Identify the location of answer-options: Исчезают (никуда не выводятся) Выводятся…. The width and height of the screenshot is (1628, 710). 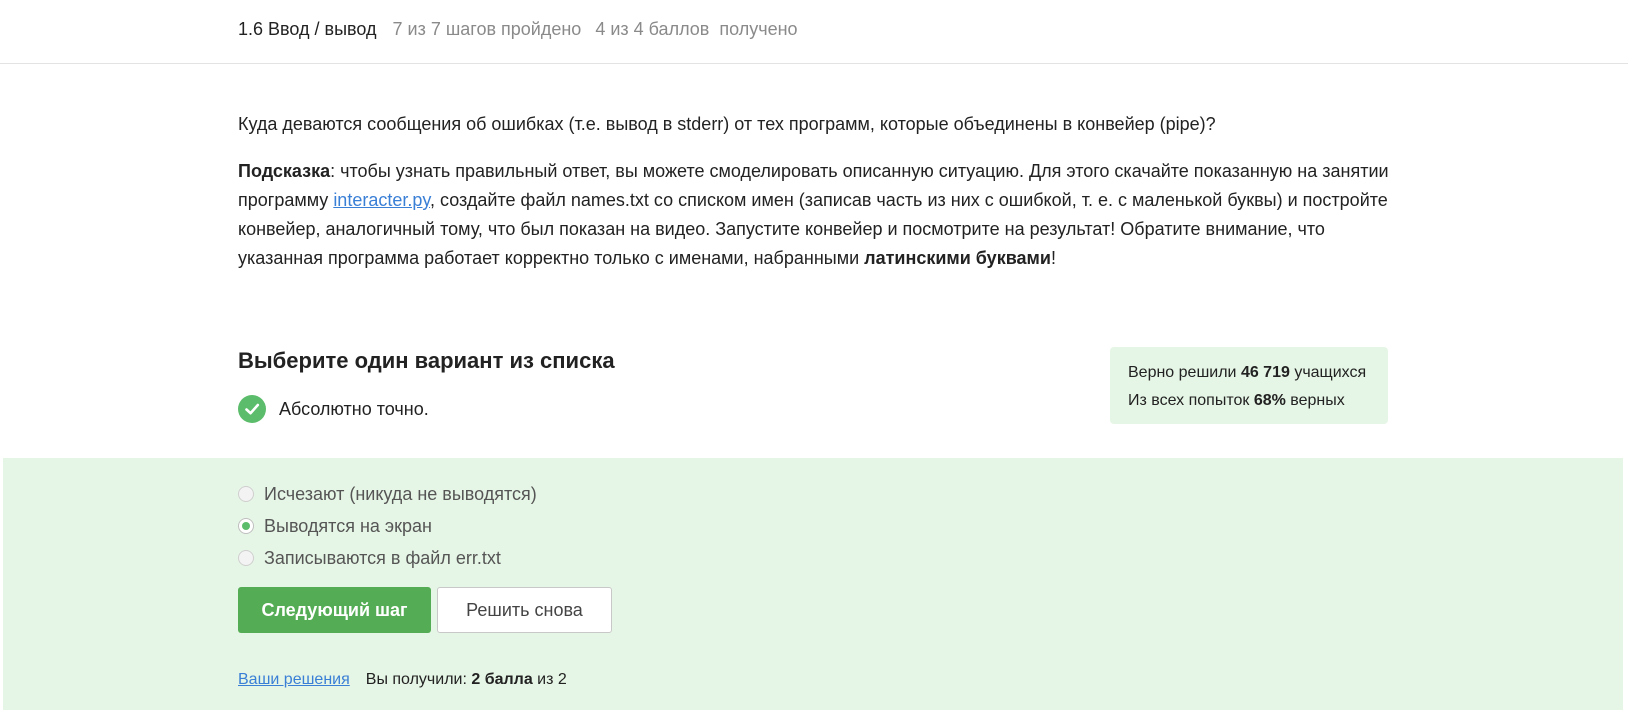
(387, 526).